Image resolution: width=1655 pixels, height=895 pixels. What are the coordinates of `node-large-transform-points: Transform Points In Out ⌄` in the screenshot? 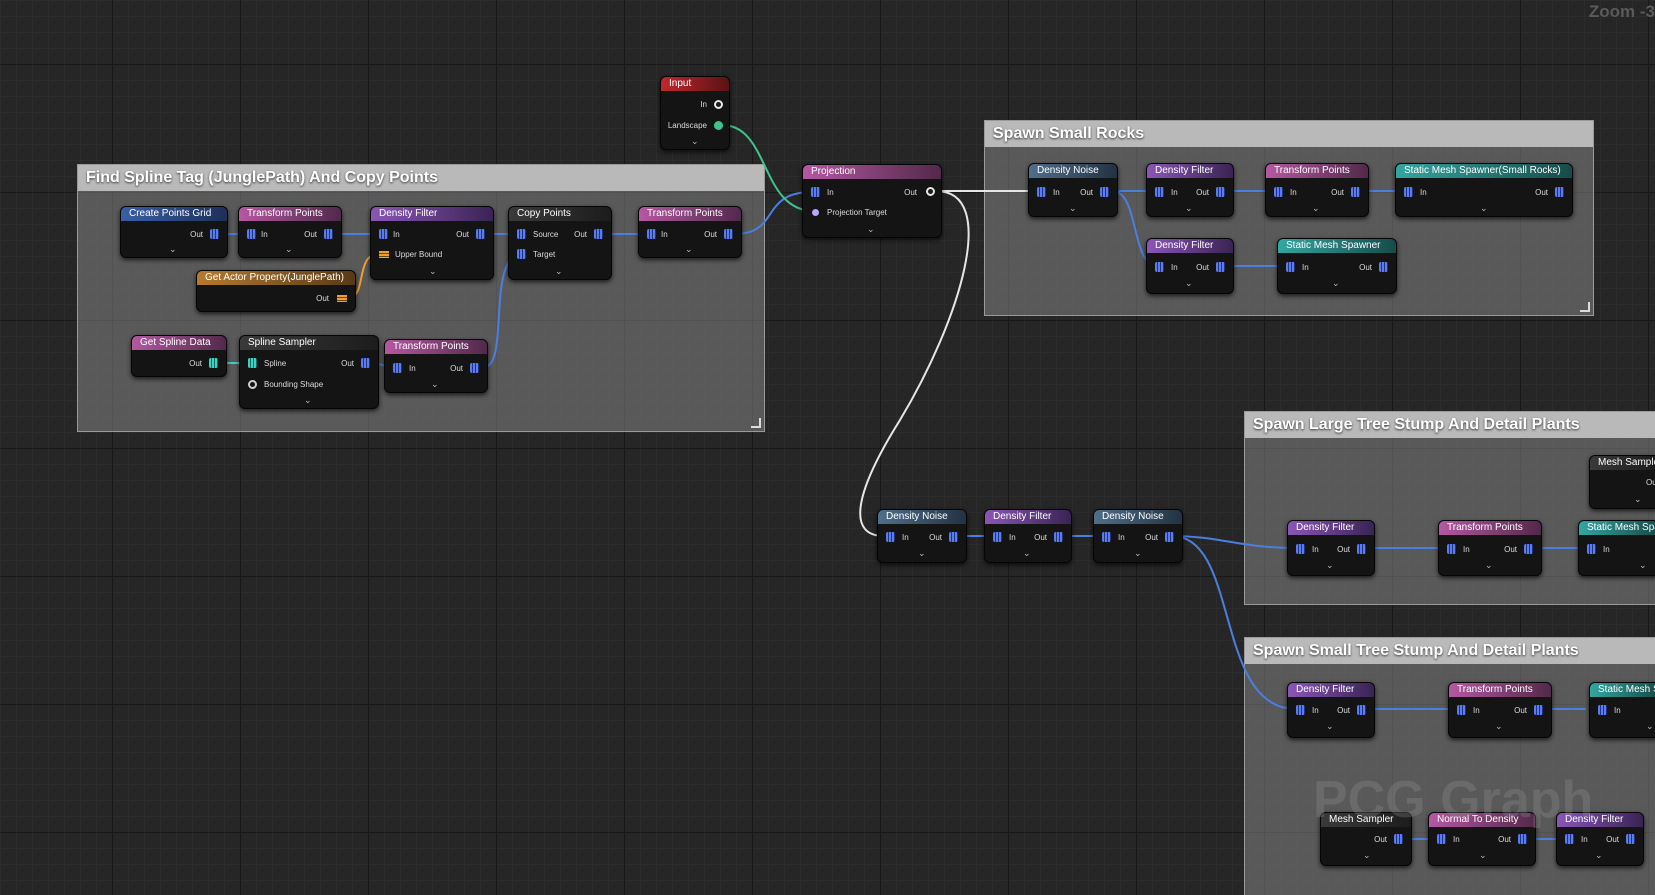 It's located at (1490, 548).